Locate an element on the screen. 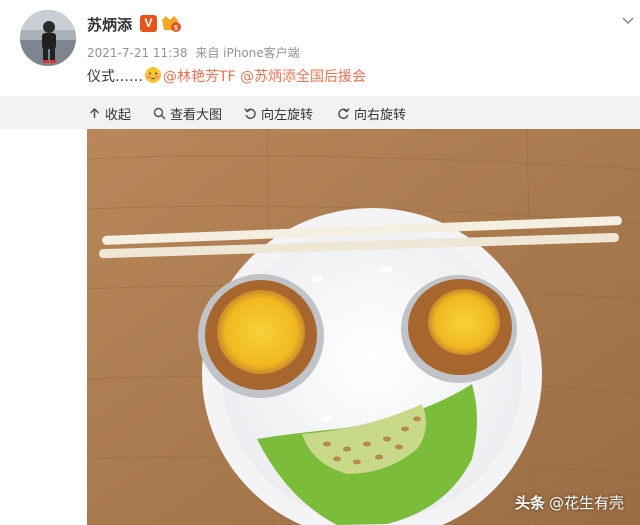 The image size is (640, 525). post-text: 仪式…… @林艳芳TF @苏炳添全国后援会 is located at coordinates (226, 76).